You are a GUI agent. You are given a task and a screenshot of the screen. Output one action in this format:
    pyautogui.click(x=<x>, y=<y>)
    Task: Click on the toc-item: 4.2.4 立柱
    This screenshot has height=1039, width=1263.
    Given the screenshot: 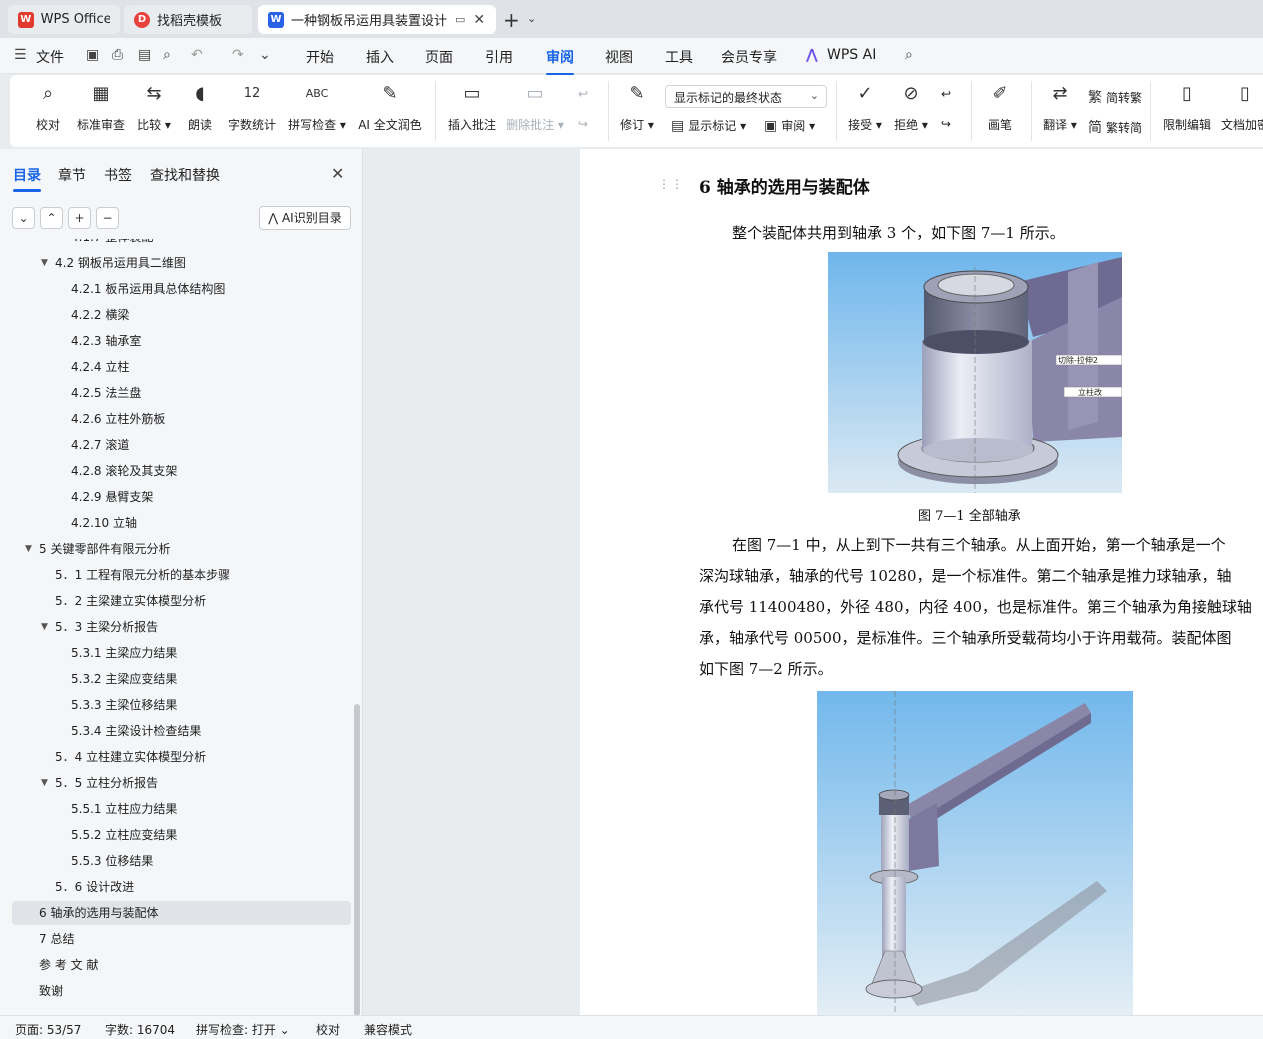 What is the action you would take?
    pyautogui.click(x=100, y=367)
    